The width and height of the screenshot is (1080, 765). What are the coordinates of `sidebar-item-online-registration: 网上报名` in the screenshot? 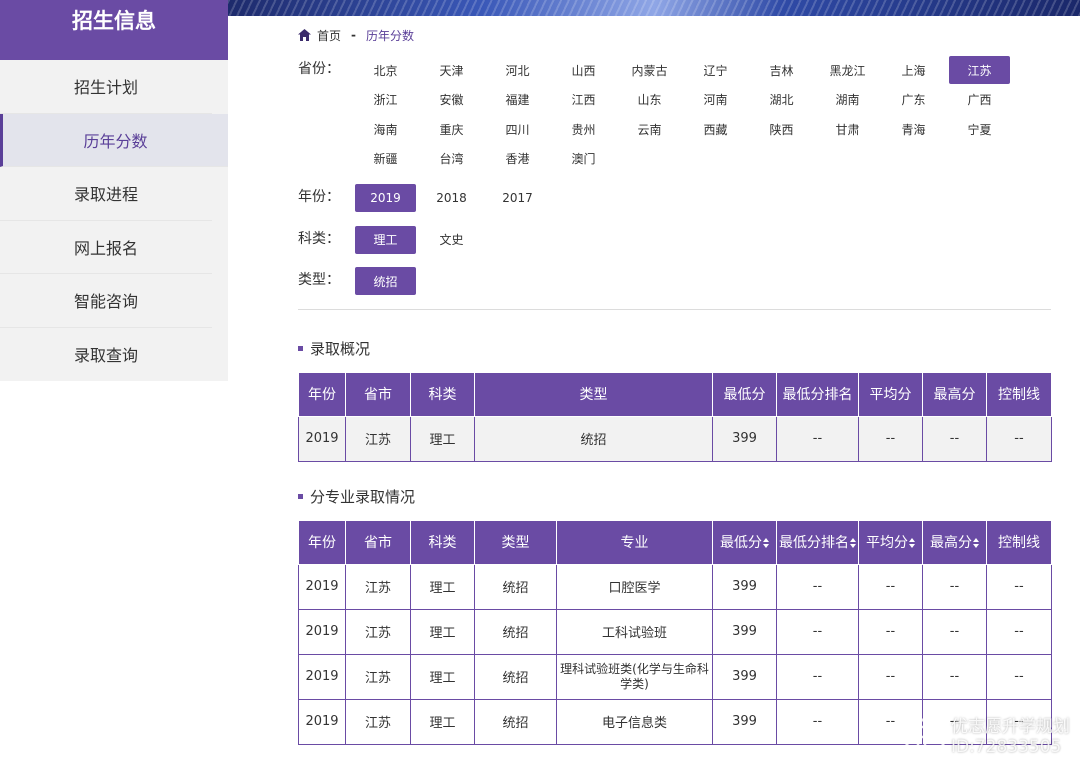 It's located at (106, 247).